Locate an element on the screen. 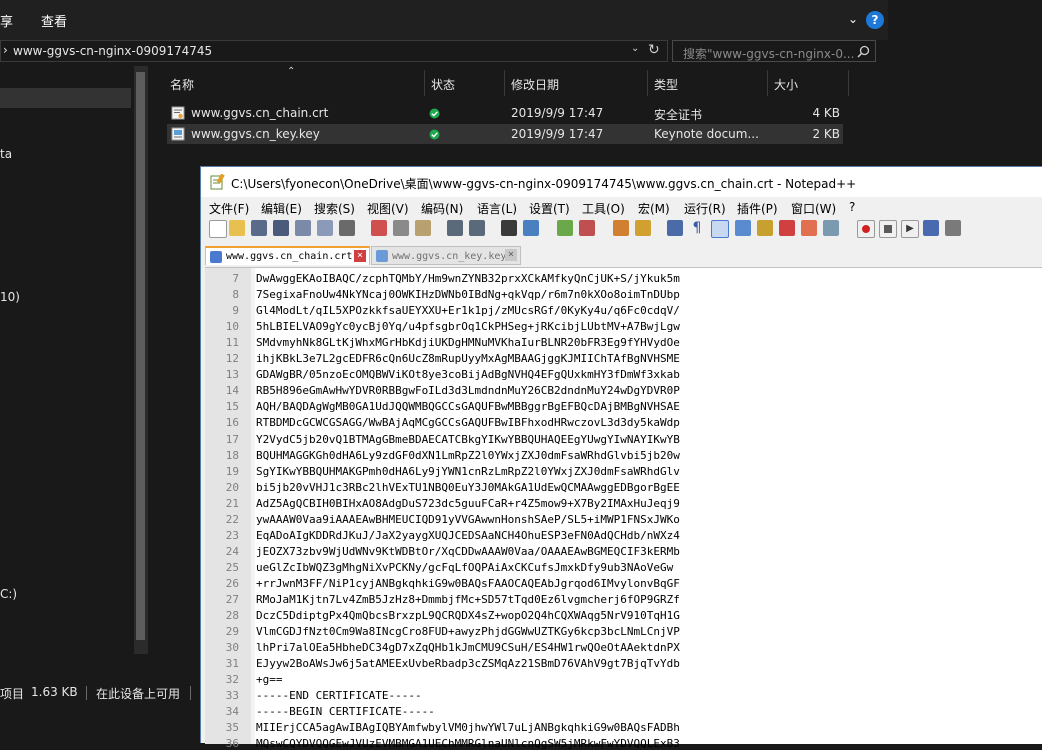  nav-item-fragment: ta is located at coordinates (6, 154).